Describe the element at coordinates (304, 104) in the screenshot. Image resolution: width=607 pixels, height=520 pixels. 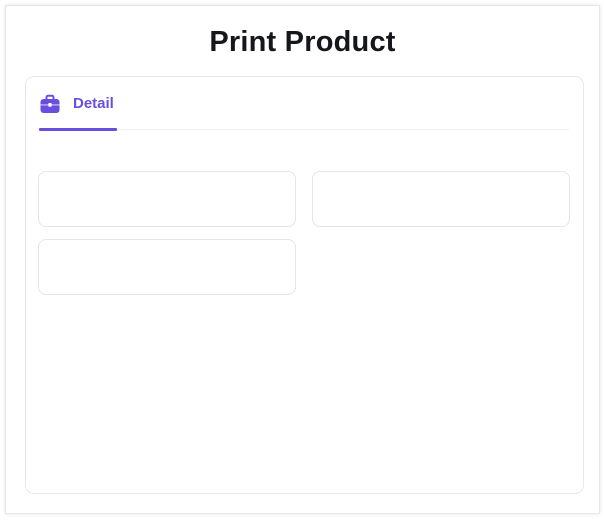
I see `tab-bar: Detail` at that location.